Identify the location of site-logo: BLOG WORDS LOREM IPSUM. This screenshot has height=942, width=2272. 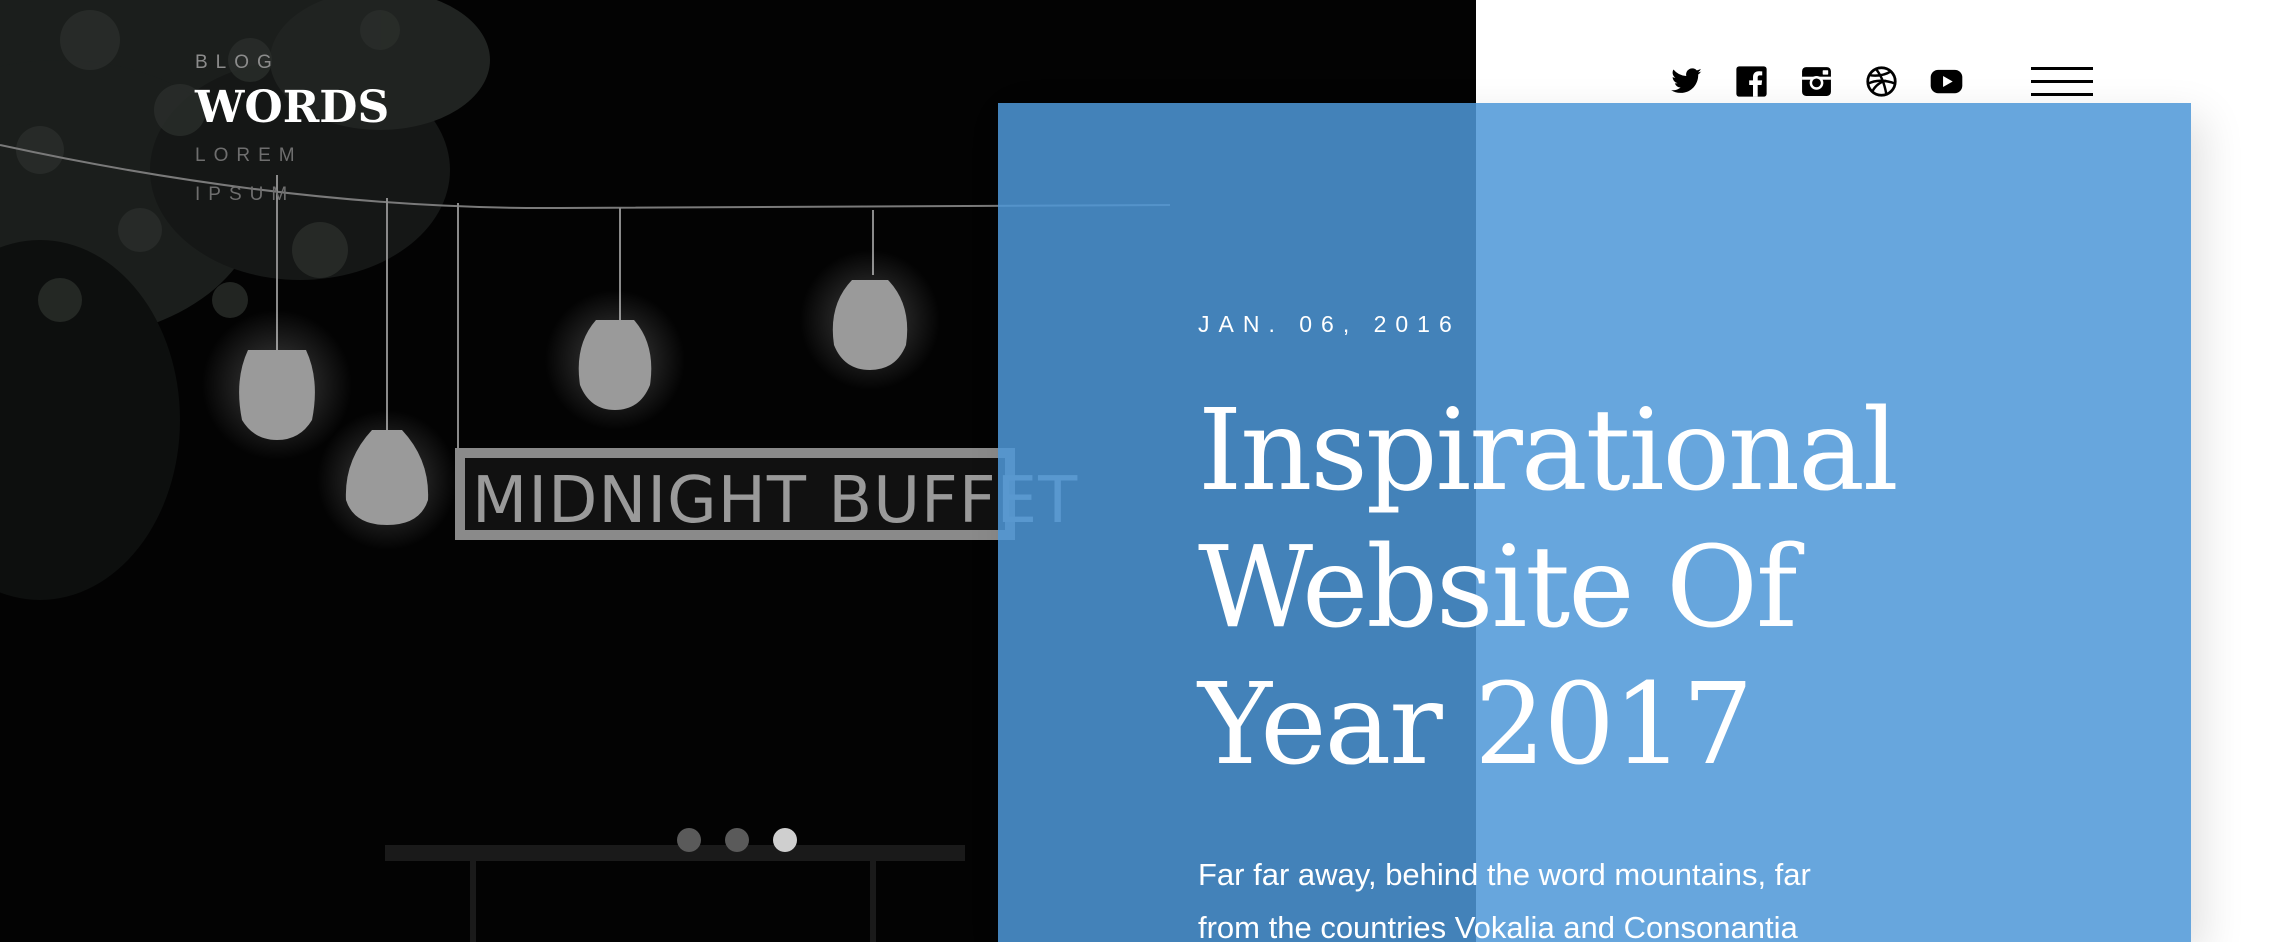
(292, 132).